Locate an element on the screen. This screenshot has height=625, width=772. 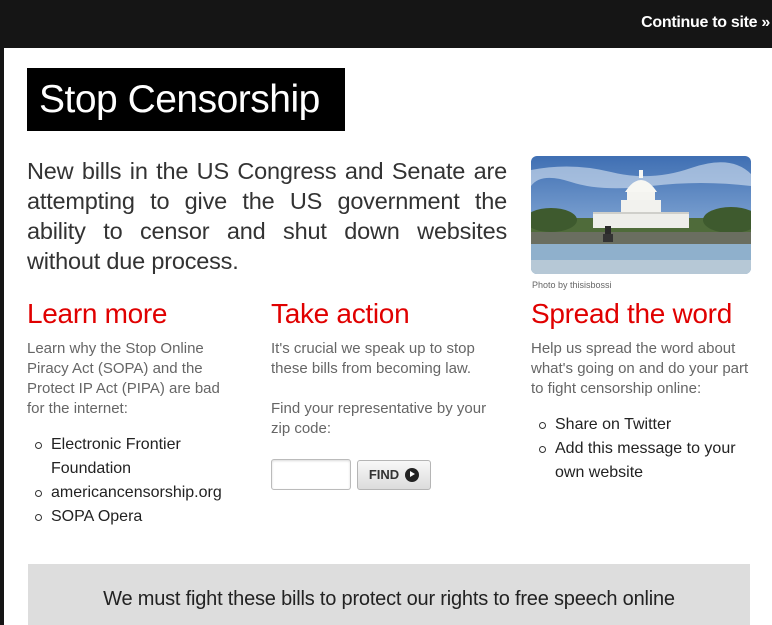
play-circle-icon is located at coordinates (412, 474).